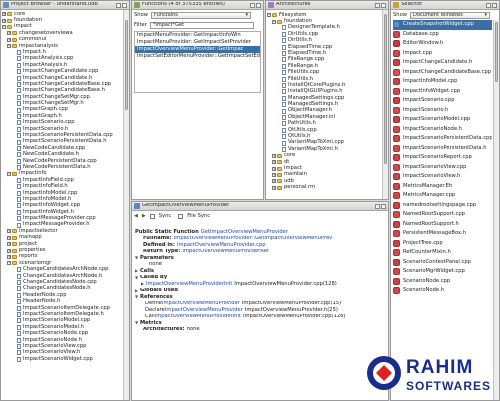 The height and width of the screenshot is (401, 500). What do you see at coordinates (442, 225) in the screenshot?
I see `selector-list-item: NamedRootSupport.h` at bounding box center [442, 225].